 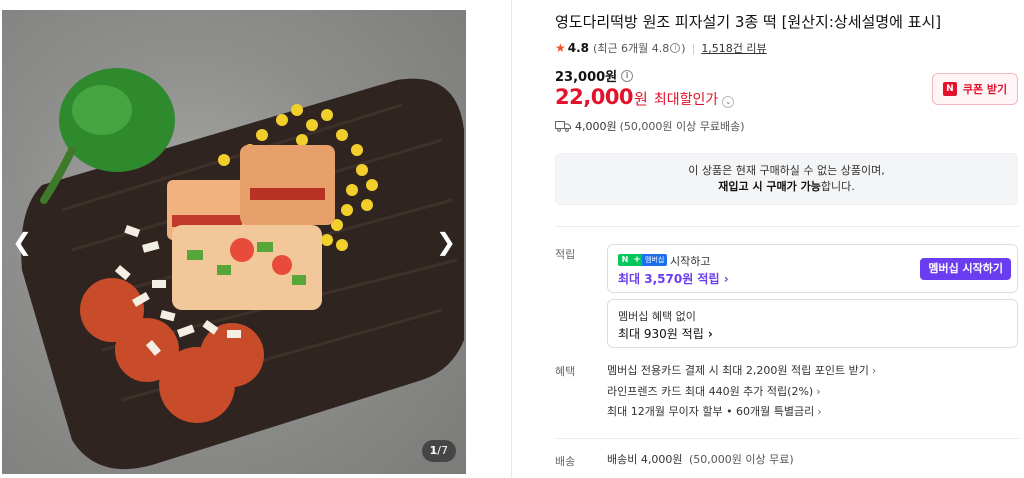 What do you see at coordinates (669, 279) in the screenshot?
I see `membership-max-points: 최대 3,570원 적립` at bounding box center [669, 279].